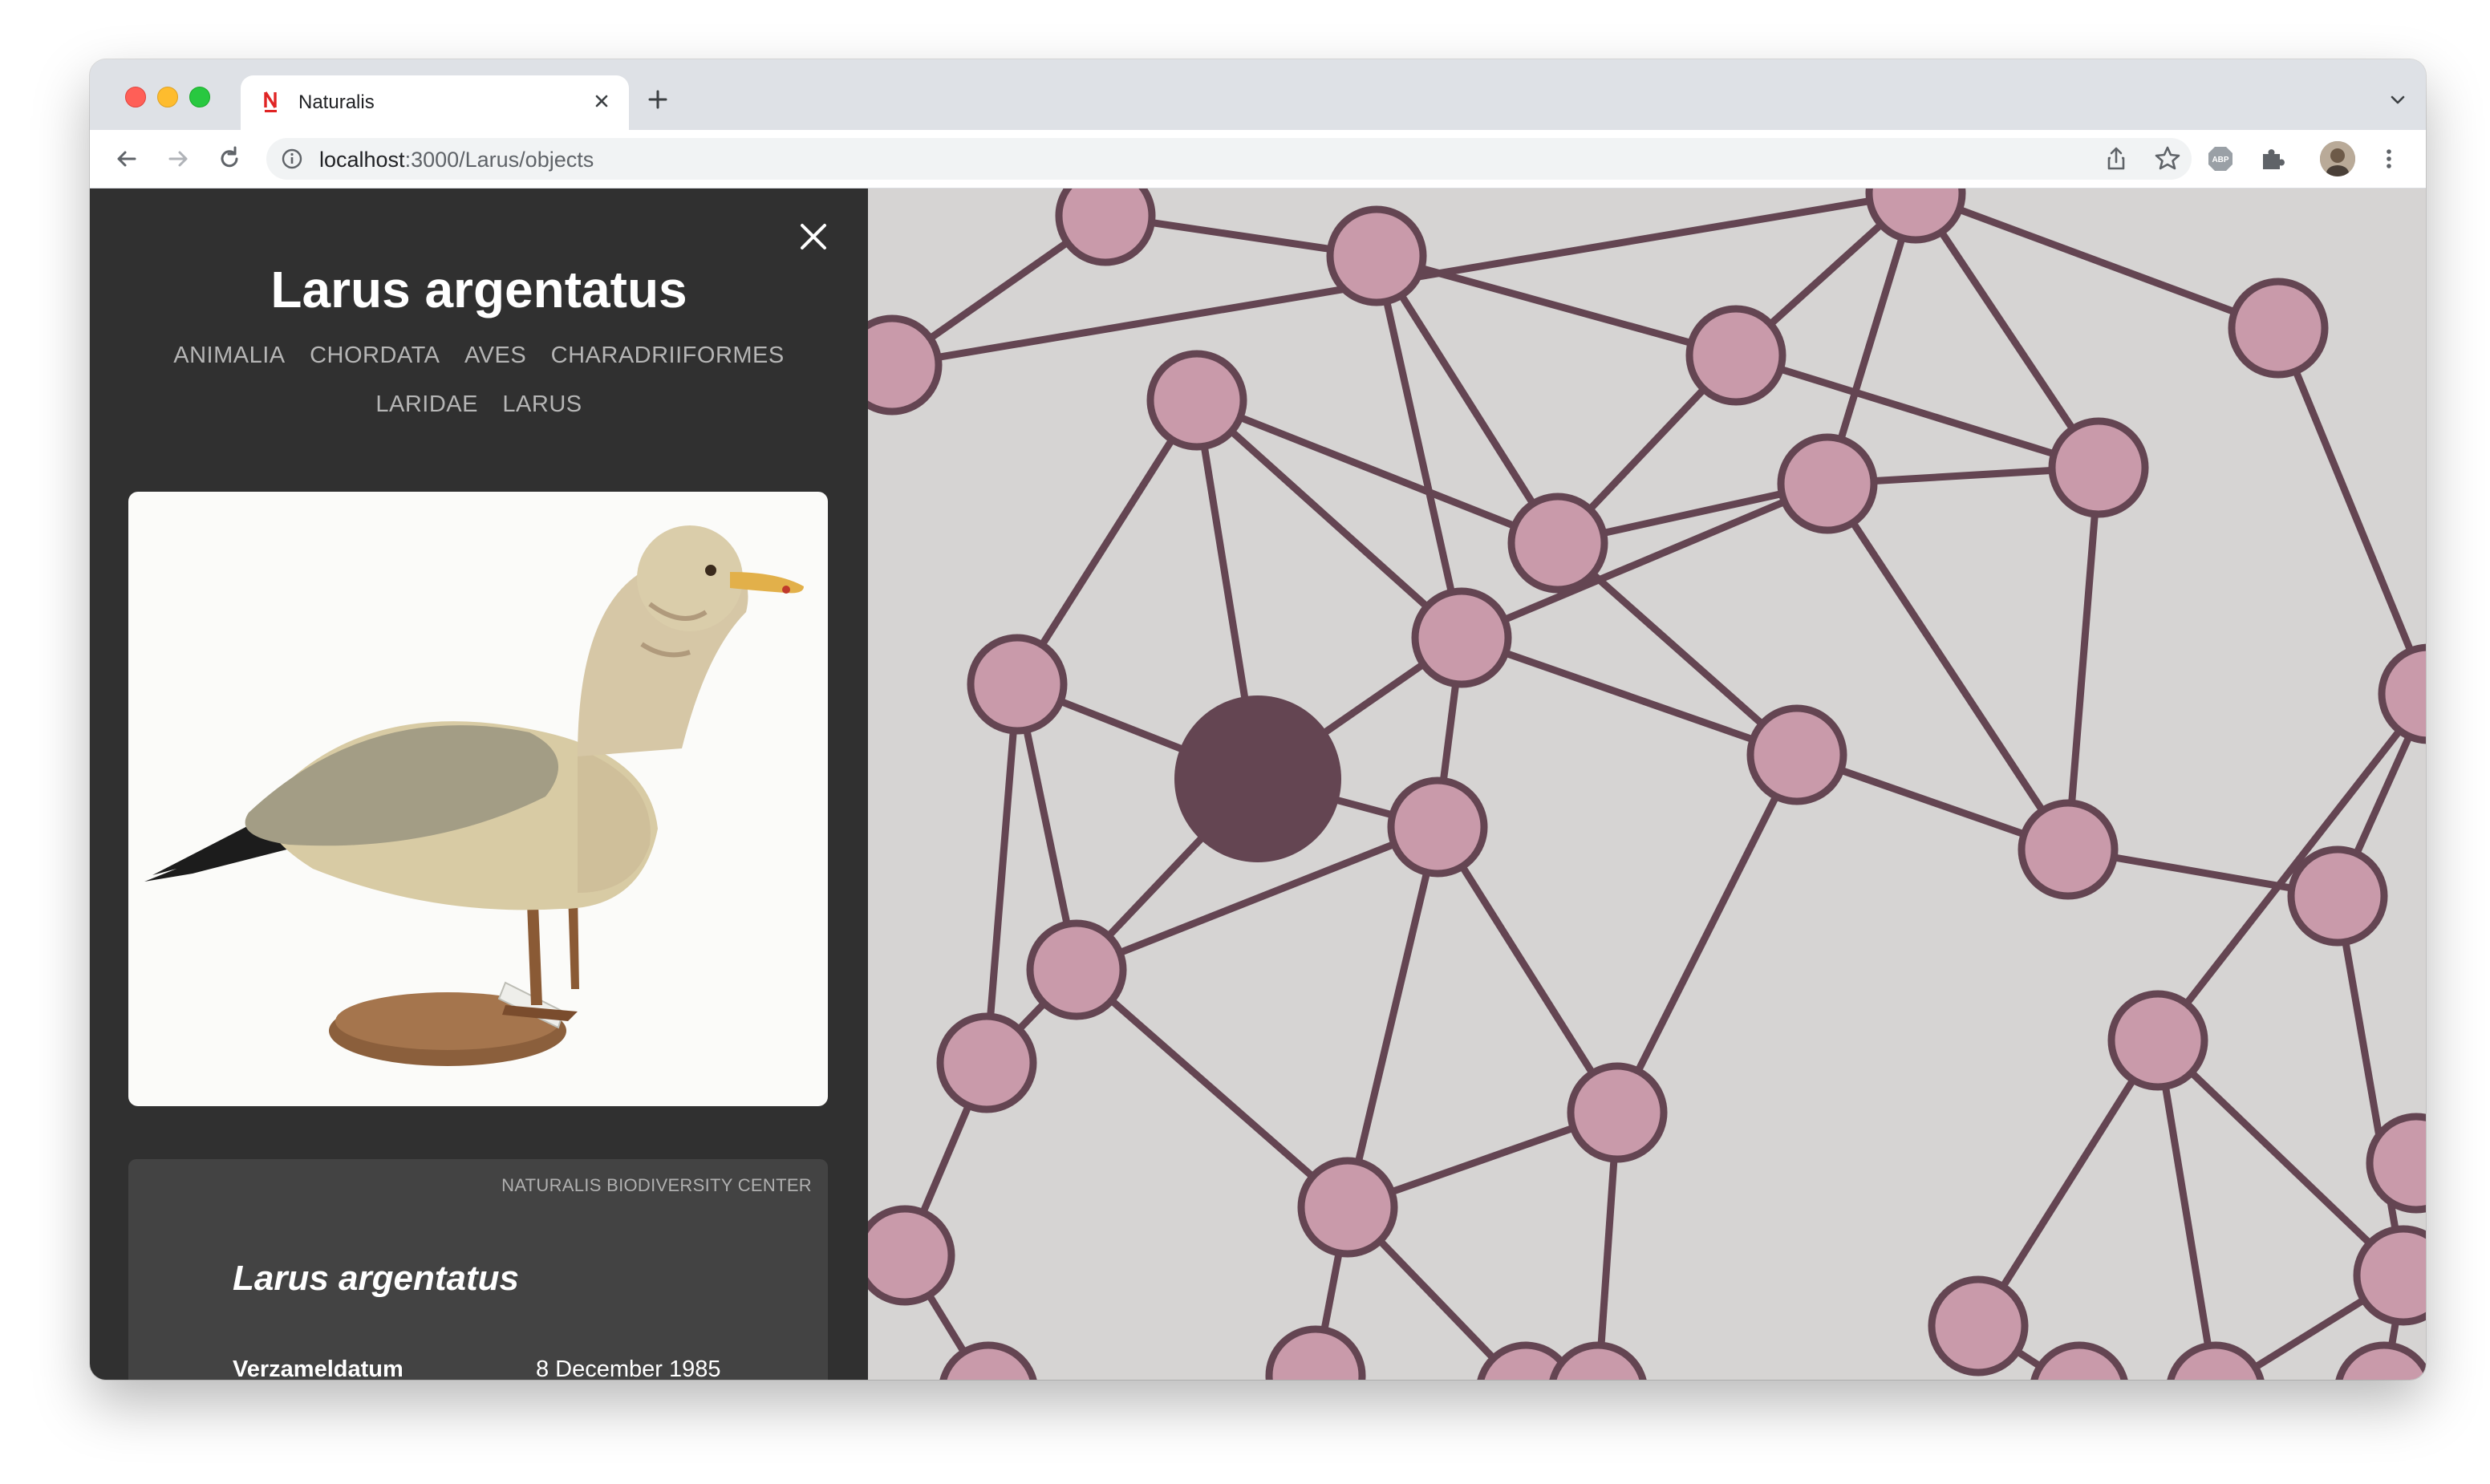 This screenshot has height=1484, width=2490. Describe the element at coordinates (1257, 778) in the screenshot. I see `selected-graph-node` at that location.